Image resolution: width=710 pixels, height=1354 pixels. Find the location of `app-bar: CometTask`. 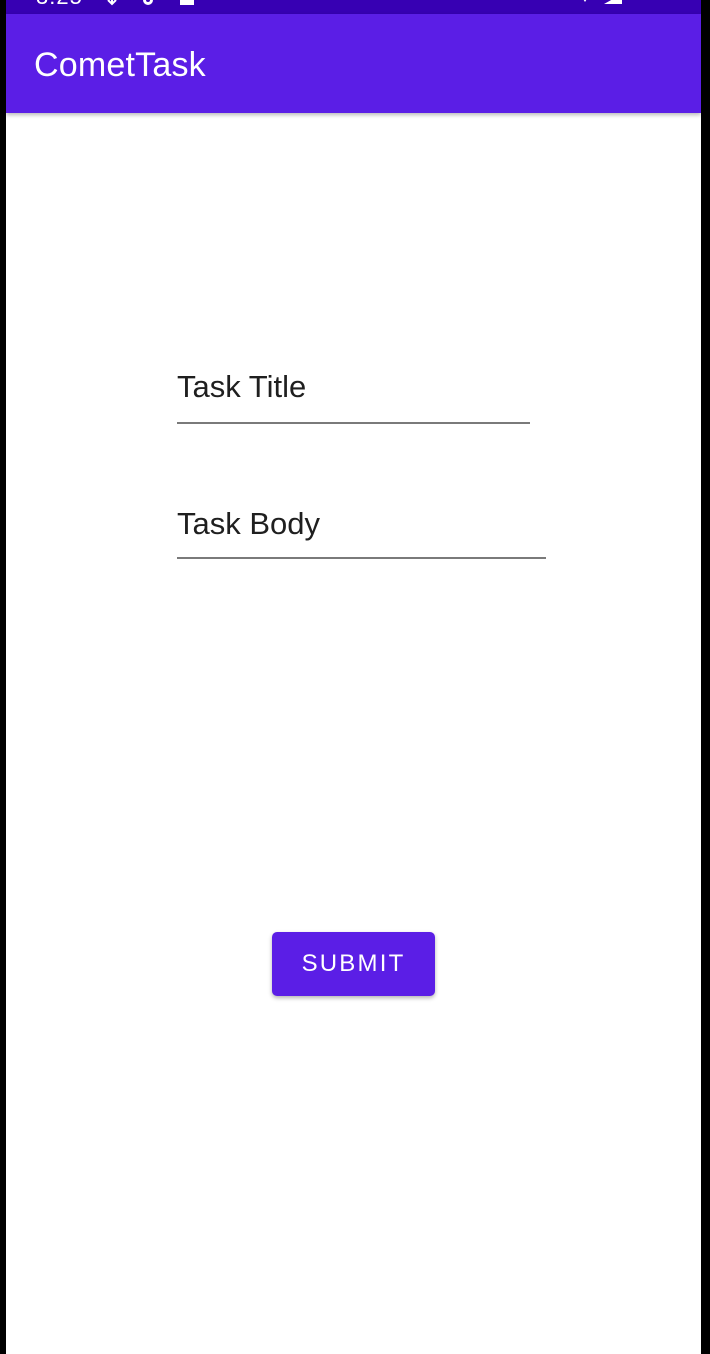

app-bar: CometTask is located at coordinates (353, 63).